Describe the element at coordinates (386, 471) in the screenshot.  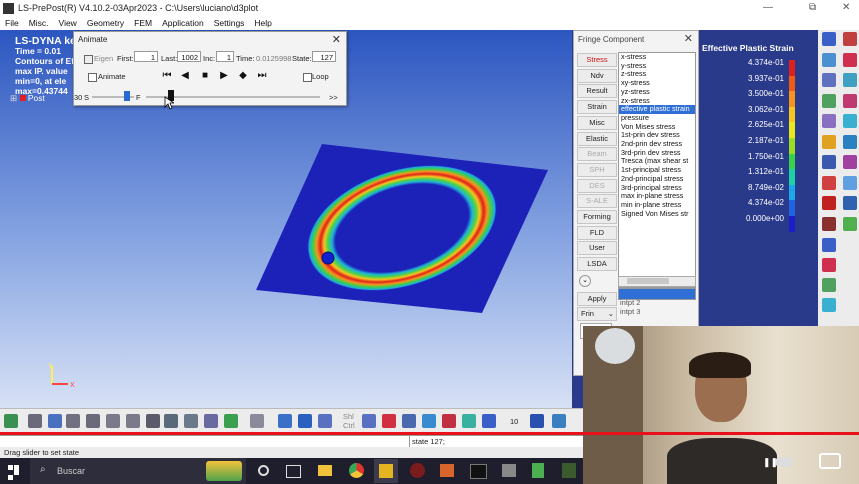
I see `lsprepost-task-icon` at that location.